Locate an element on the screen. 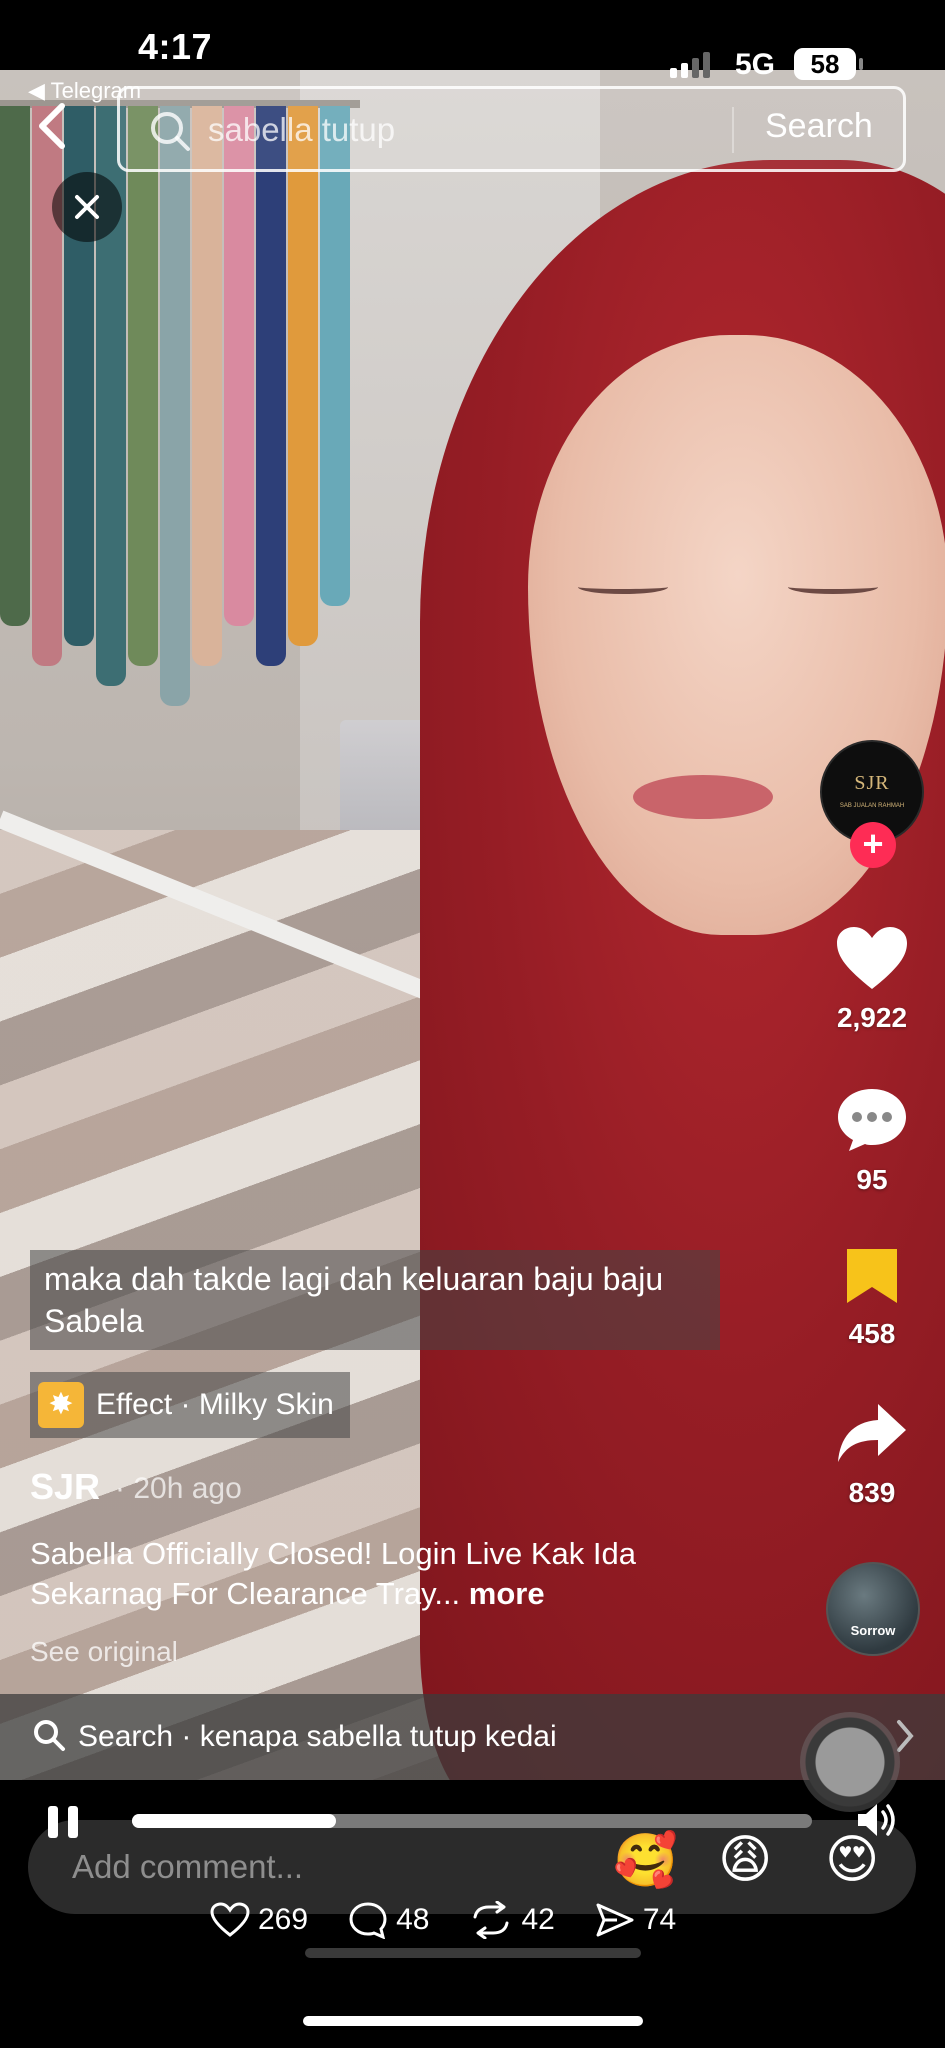 This screenshot has width=945, height=2048. heart-icon is located at coordinates (872, 958).